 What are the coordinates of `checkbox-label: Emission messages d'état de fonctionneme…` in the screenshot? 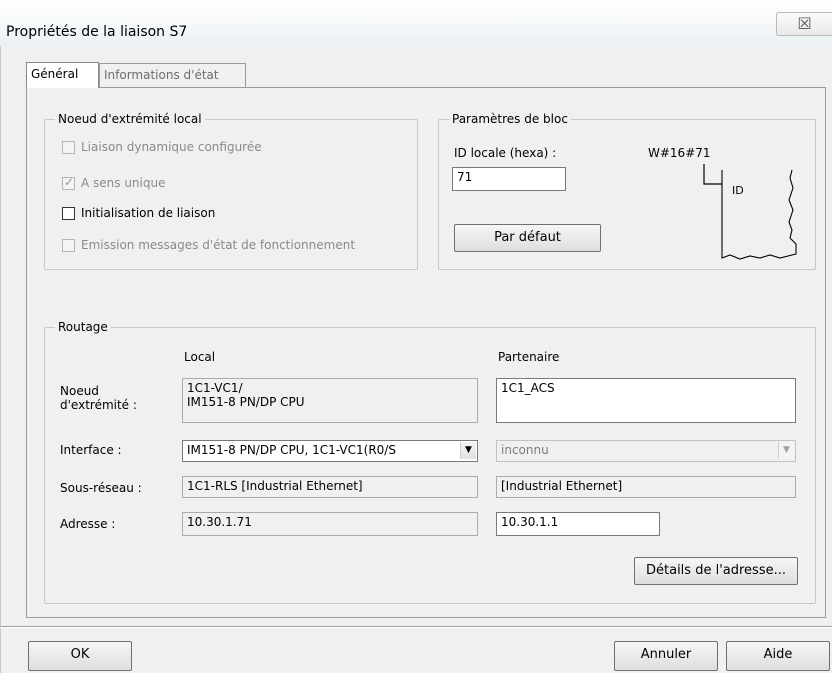 It's located at (218, 245).